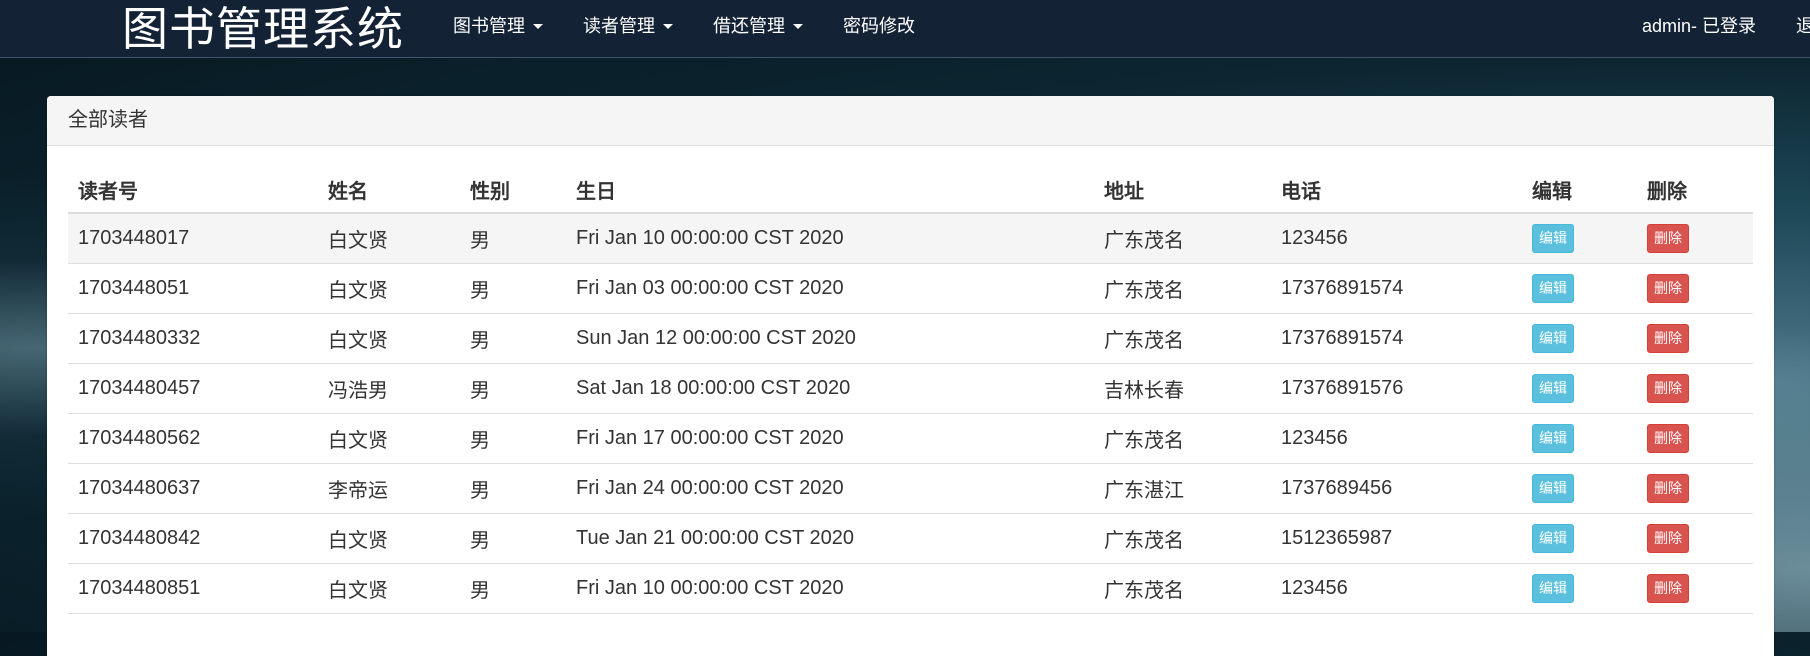 The image size is (1810, 656). What do you see at coordinates (389, 488) in the screenshot?
I see `name-cell: 李帝运` at bounding box center [389, 488].